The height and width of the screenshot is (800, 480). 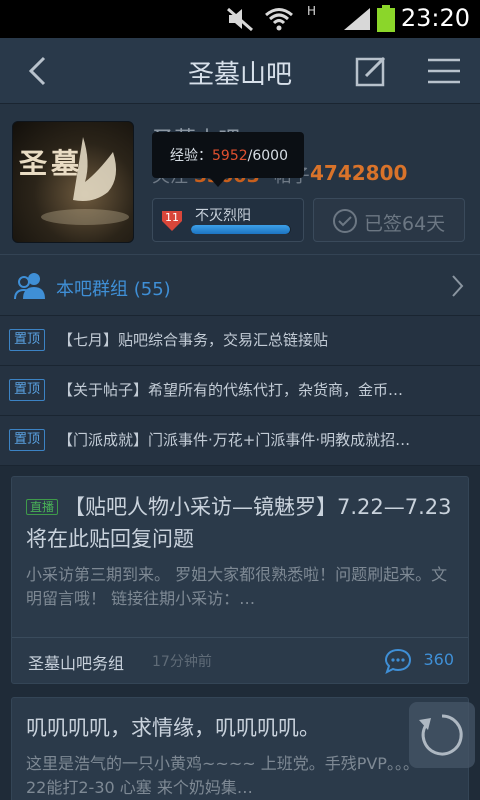 What do you see at coordinates (386, 18) in the screenshot?
I see `battery-icon` at bounding box center [386, 18].